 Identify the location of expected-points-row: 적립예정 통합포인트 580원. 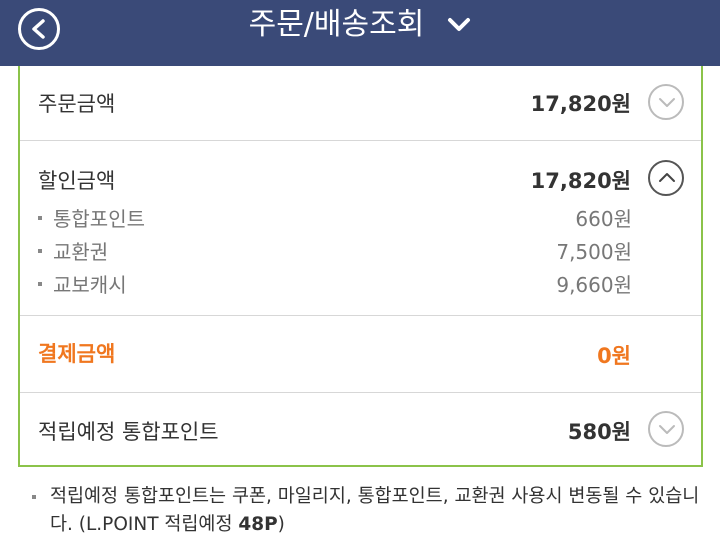
(360, 430).